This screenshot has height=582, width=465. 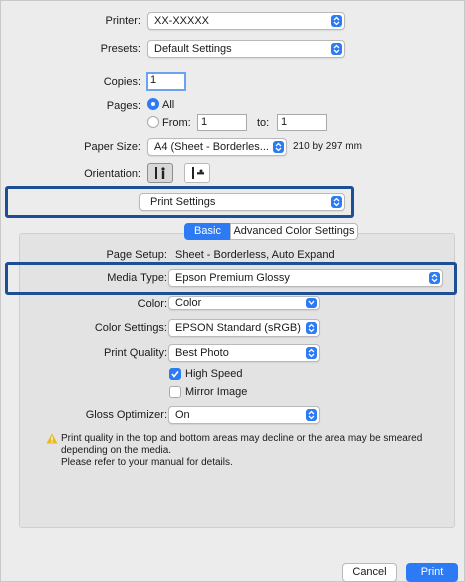 I want to click on pages-to-label: to:, so click(x=263, y=123).